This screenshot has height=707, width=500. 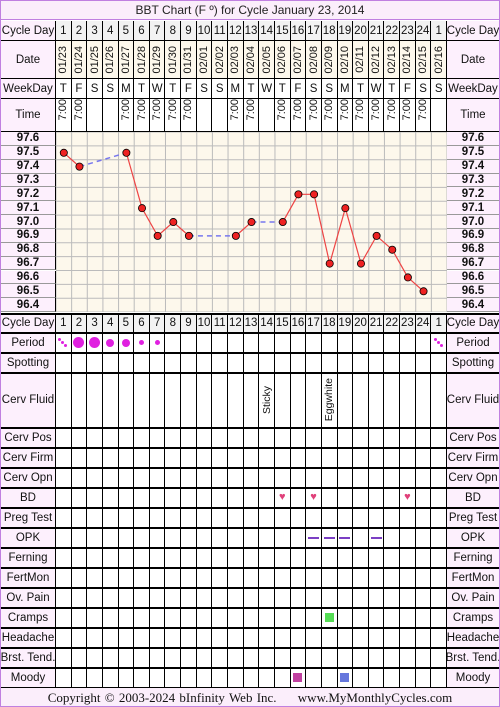 I want to click on cerv-fluid-cell: Sticky, so click(x=267, y=401).